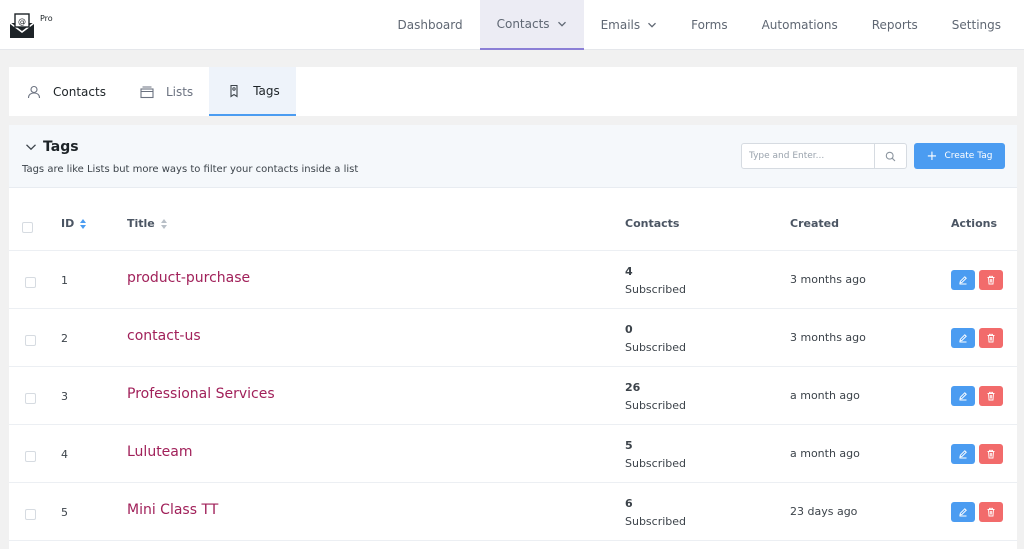  I want to click on search-button, so click(890, 156).